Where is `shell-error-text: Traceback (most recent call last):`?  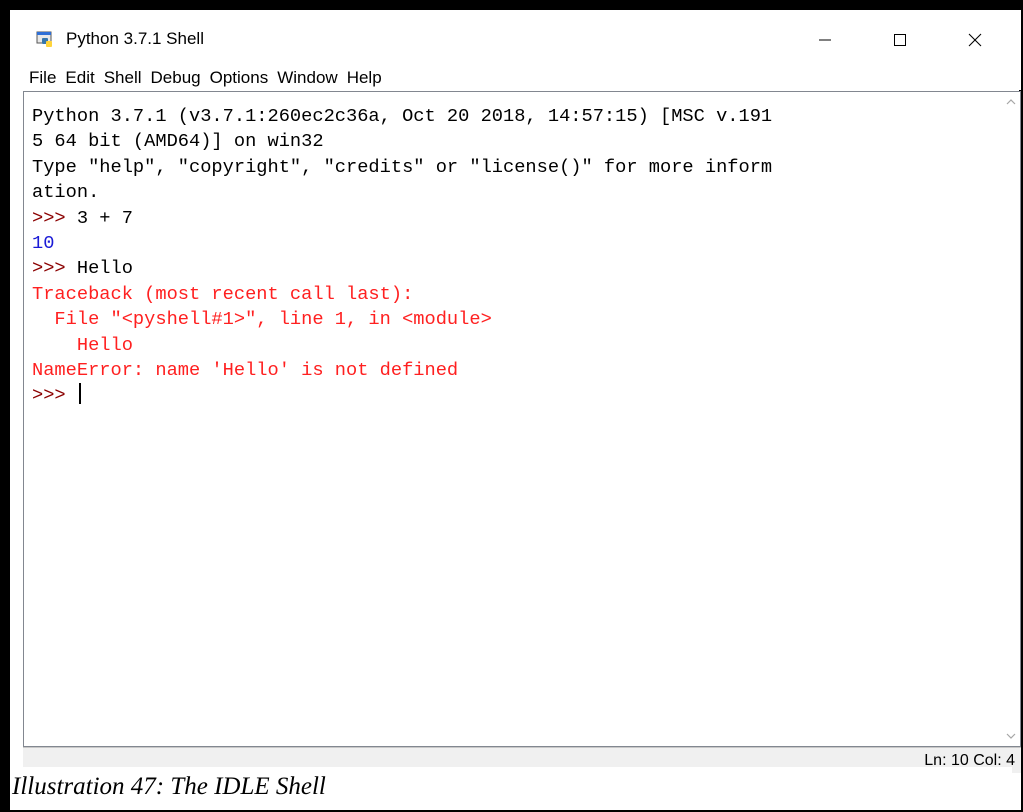 shell-error-text: Traceback (most recent call last): is located at coordinates (223, 293).